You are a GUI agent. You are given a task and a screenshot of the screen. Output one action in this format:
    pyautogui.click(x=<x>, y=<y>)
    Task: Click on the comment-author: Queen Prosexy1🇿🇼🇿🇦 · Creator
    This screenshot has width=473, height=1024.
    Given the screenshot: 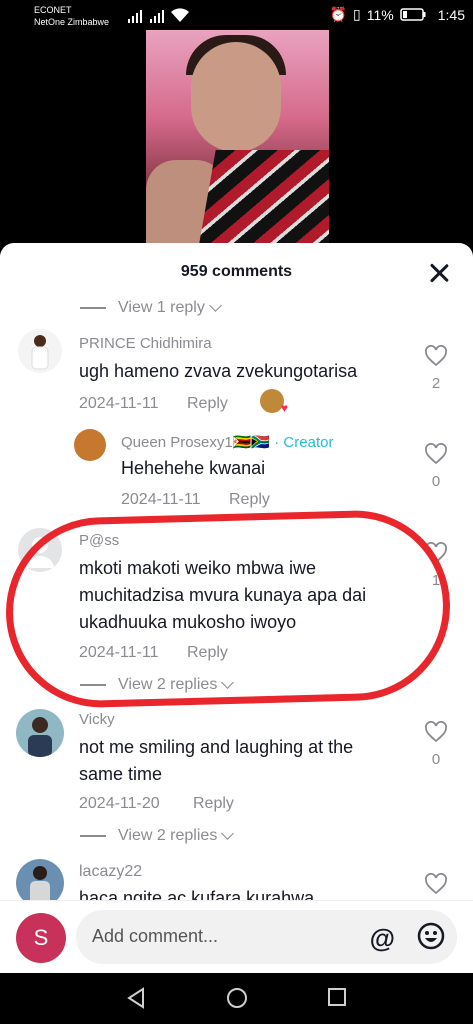 What is the action you would take?
    pyautogui.click(x=227, y=442)
    